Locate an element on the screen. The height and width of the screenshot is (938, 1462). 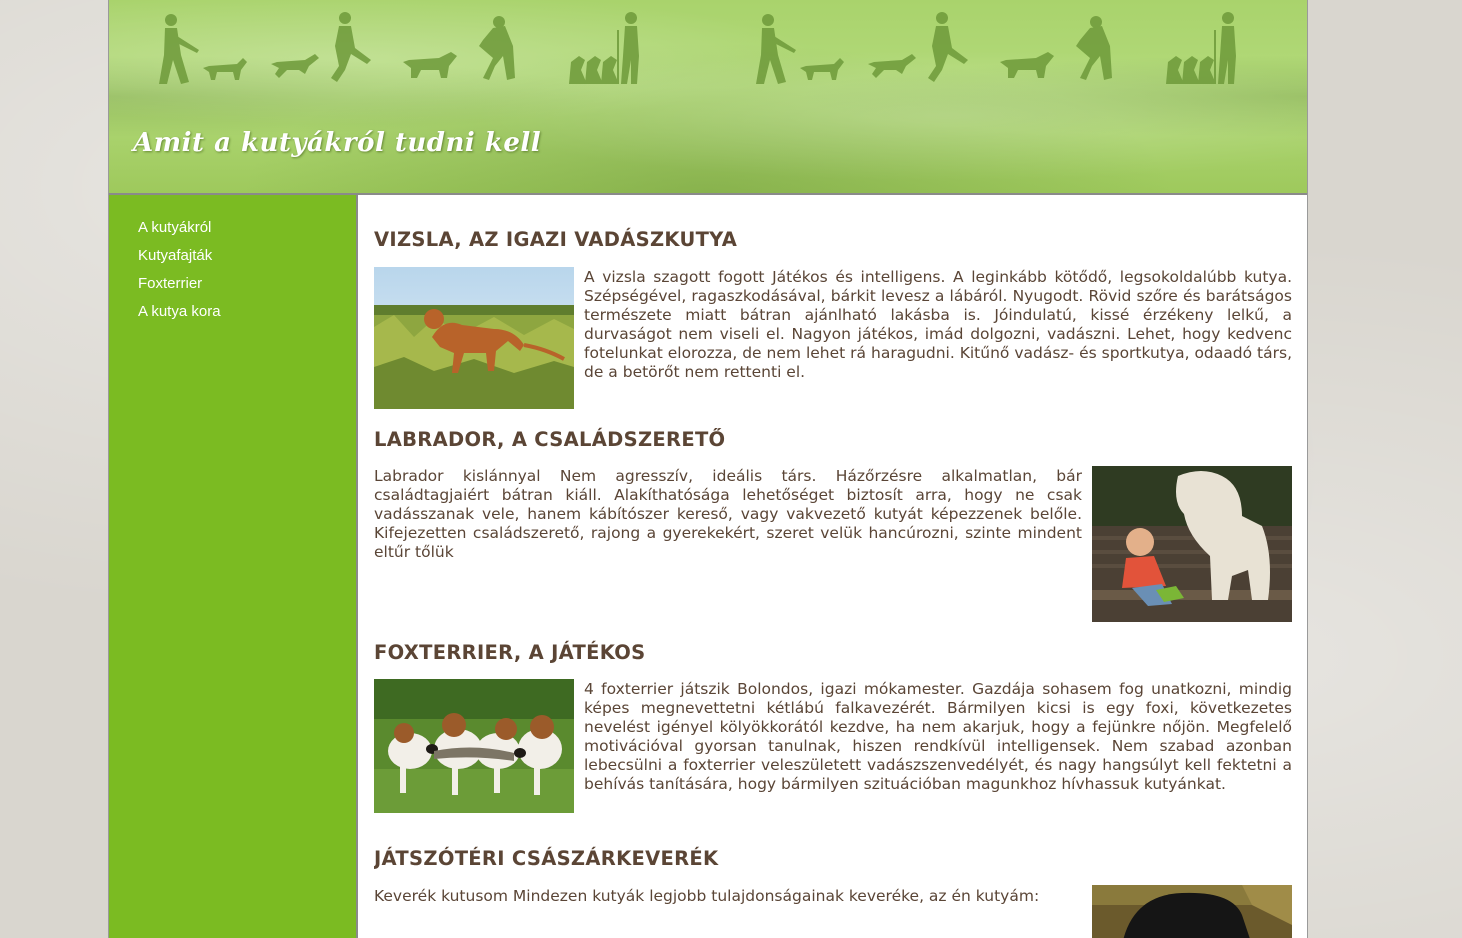
nav-link-kutyafajtak: Kutyafajták is located at coordinates (175, 255).